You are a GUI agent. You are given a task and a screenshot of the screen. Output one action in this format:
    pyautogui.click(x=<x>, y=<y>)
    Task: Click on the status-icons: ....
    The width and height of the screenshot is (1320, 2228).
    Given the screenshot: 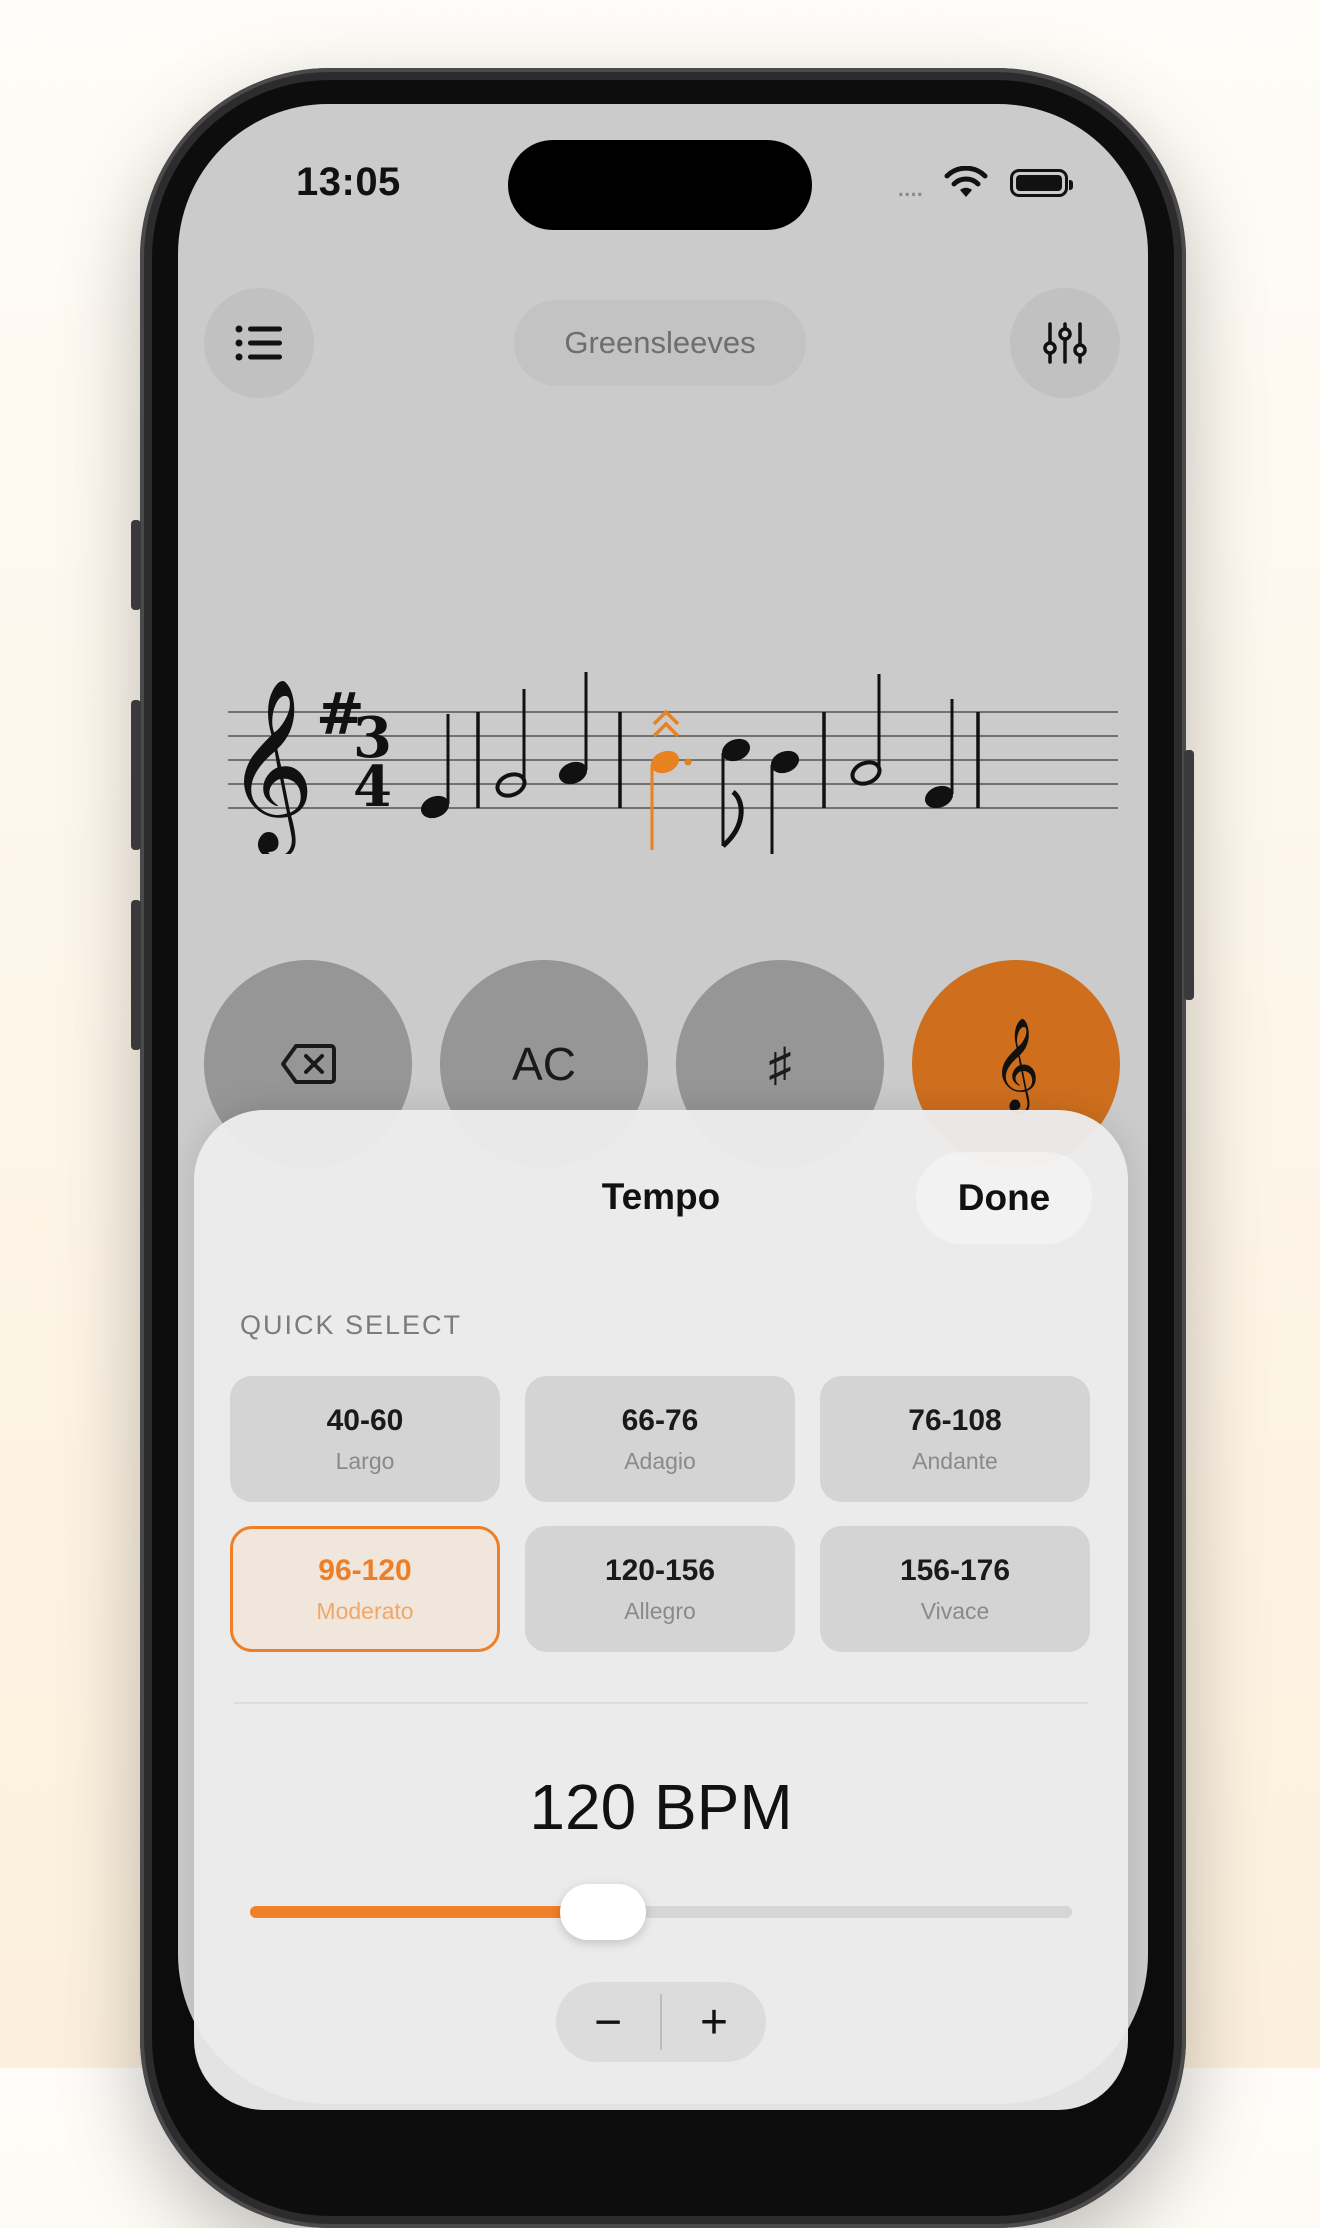 What is the action you would take?
    pyautogui.click(x=984, y=183)
    